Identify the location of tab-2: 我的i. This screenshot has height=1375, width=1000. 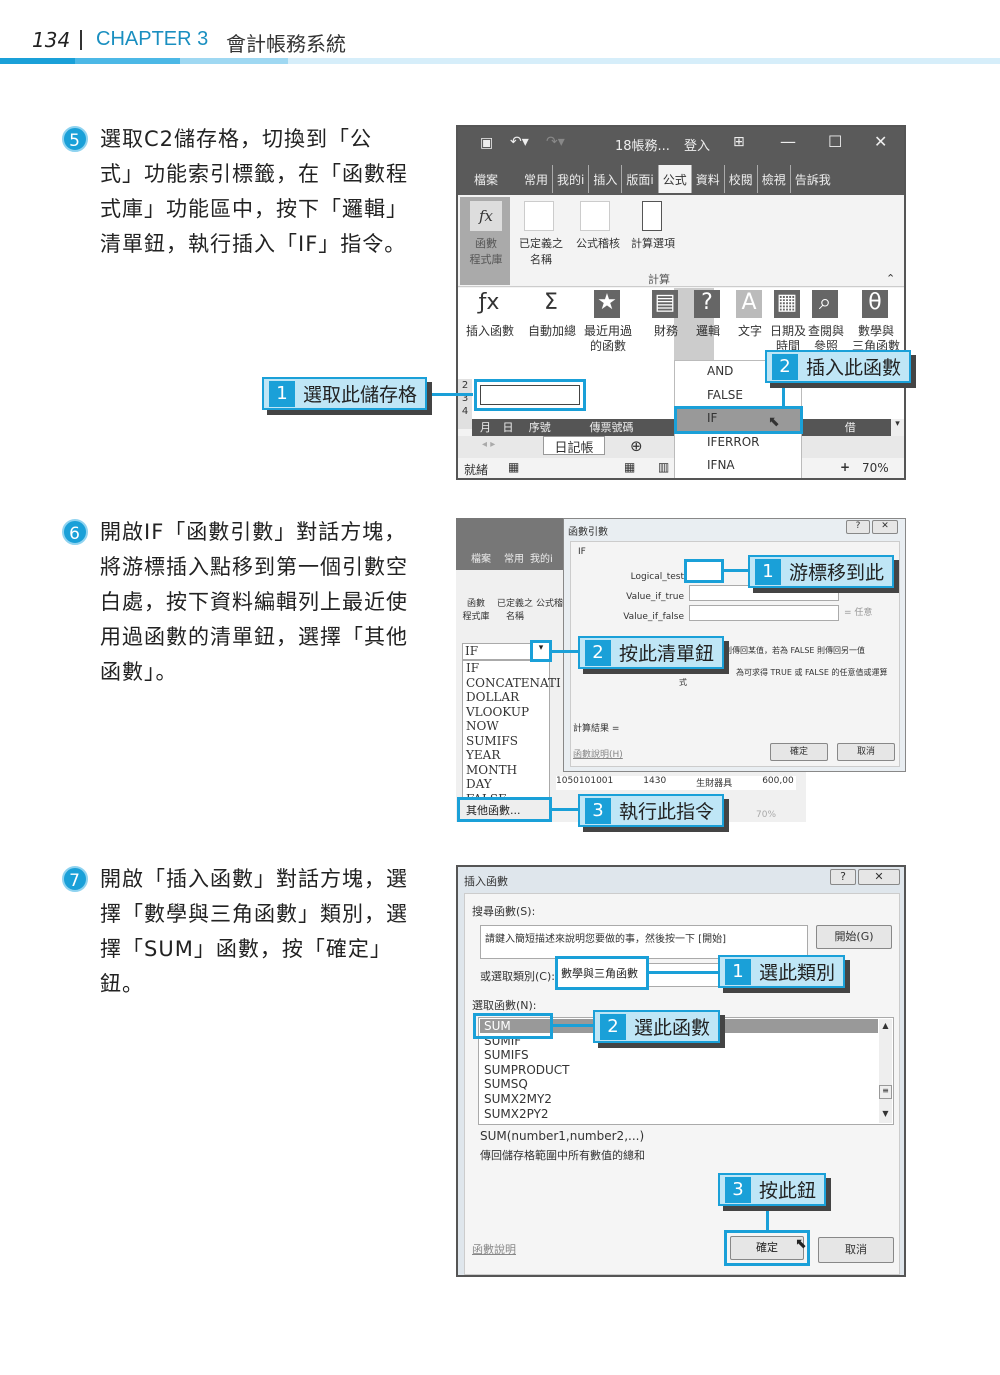
(571, 179).